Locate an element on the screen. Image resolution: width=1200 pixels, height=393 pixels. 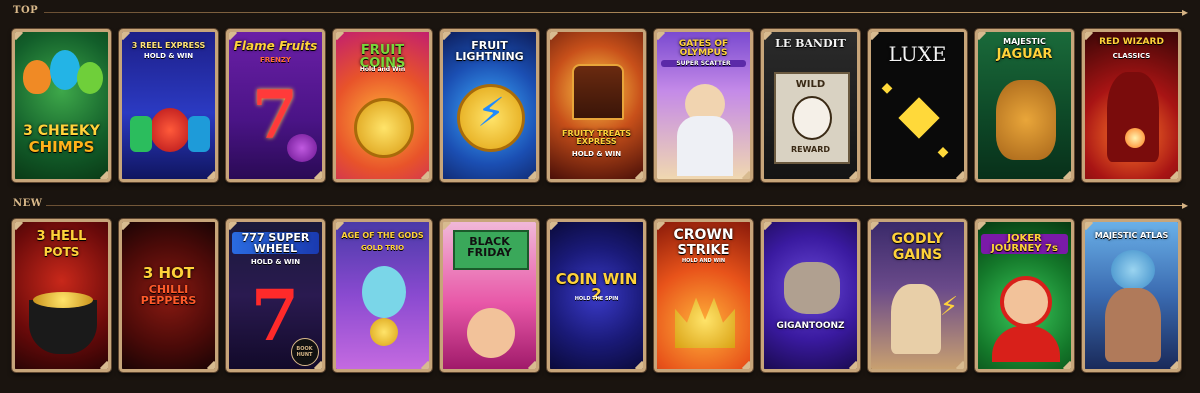
grapes-icon is located at coordinates (302, 148).